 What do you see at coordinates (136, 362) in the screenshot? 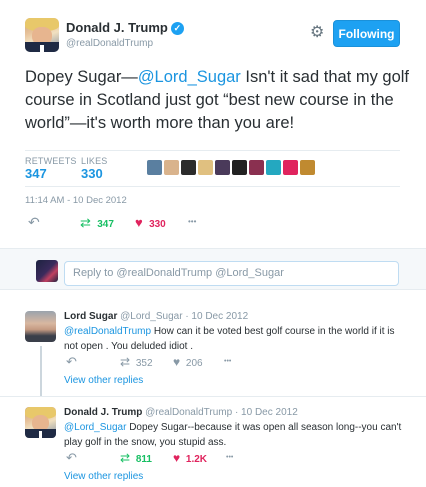
I see `retweet-action: ⇄ 352` at bounding box center [136, 362].